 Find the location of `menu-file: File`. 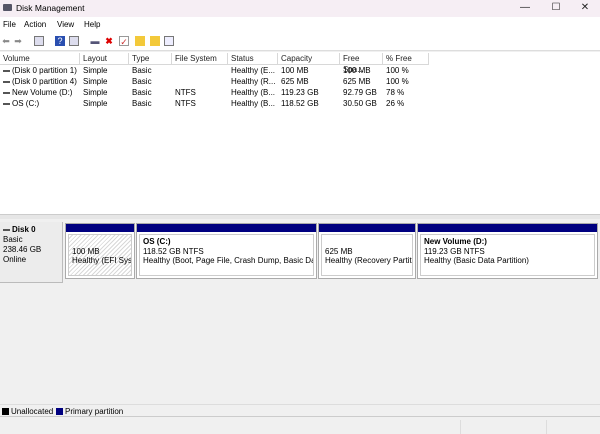

menu-file: File is located at coordinates (9, 24).